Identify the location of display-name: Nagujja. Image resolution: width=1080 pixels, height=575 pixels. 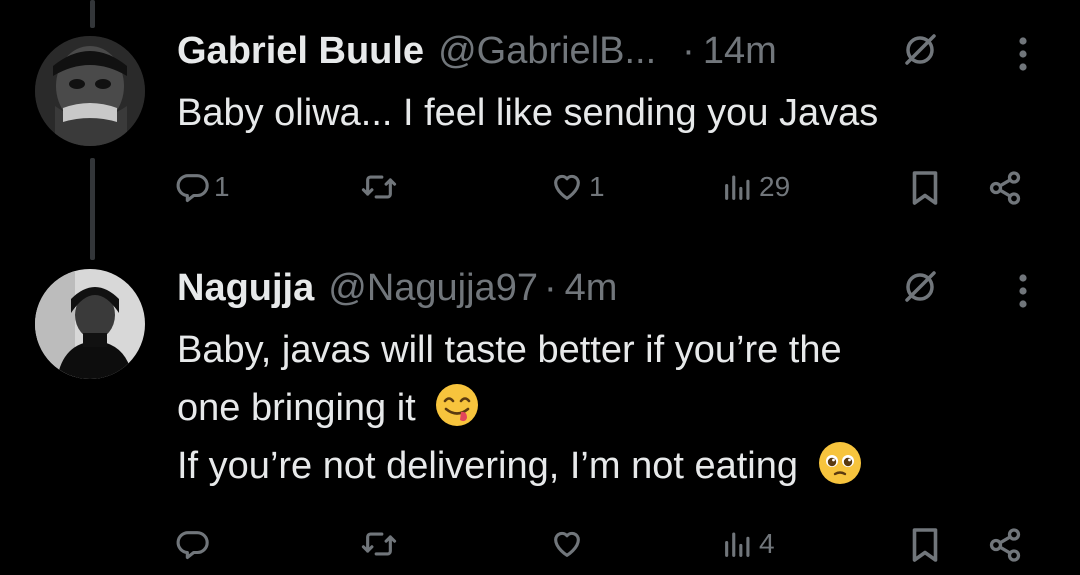
(245, 288).